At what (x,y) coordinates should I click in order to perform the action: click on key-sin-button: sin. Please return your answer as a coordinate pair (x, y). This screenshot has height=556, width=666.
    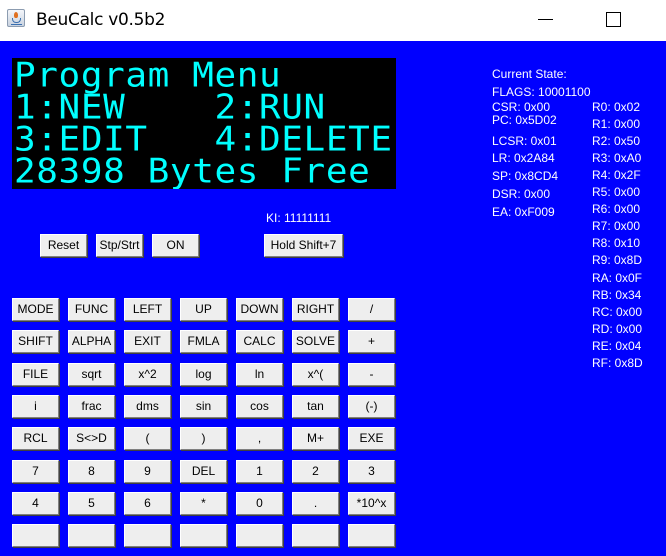
    Looking at the image, I should click on (203, 406).